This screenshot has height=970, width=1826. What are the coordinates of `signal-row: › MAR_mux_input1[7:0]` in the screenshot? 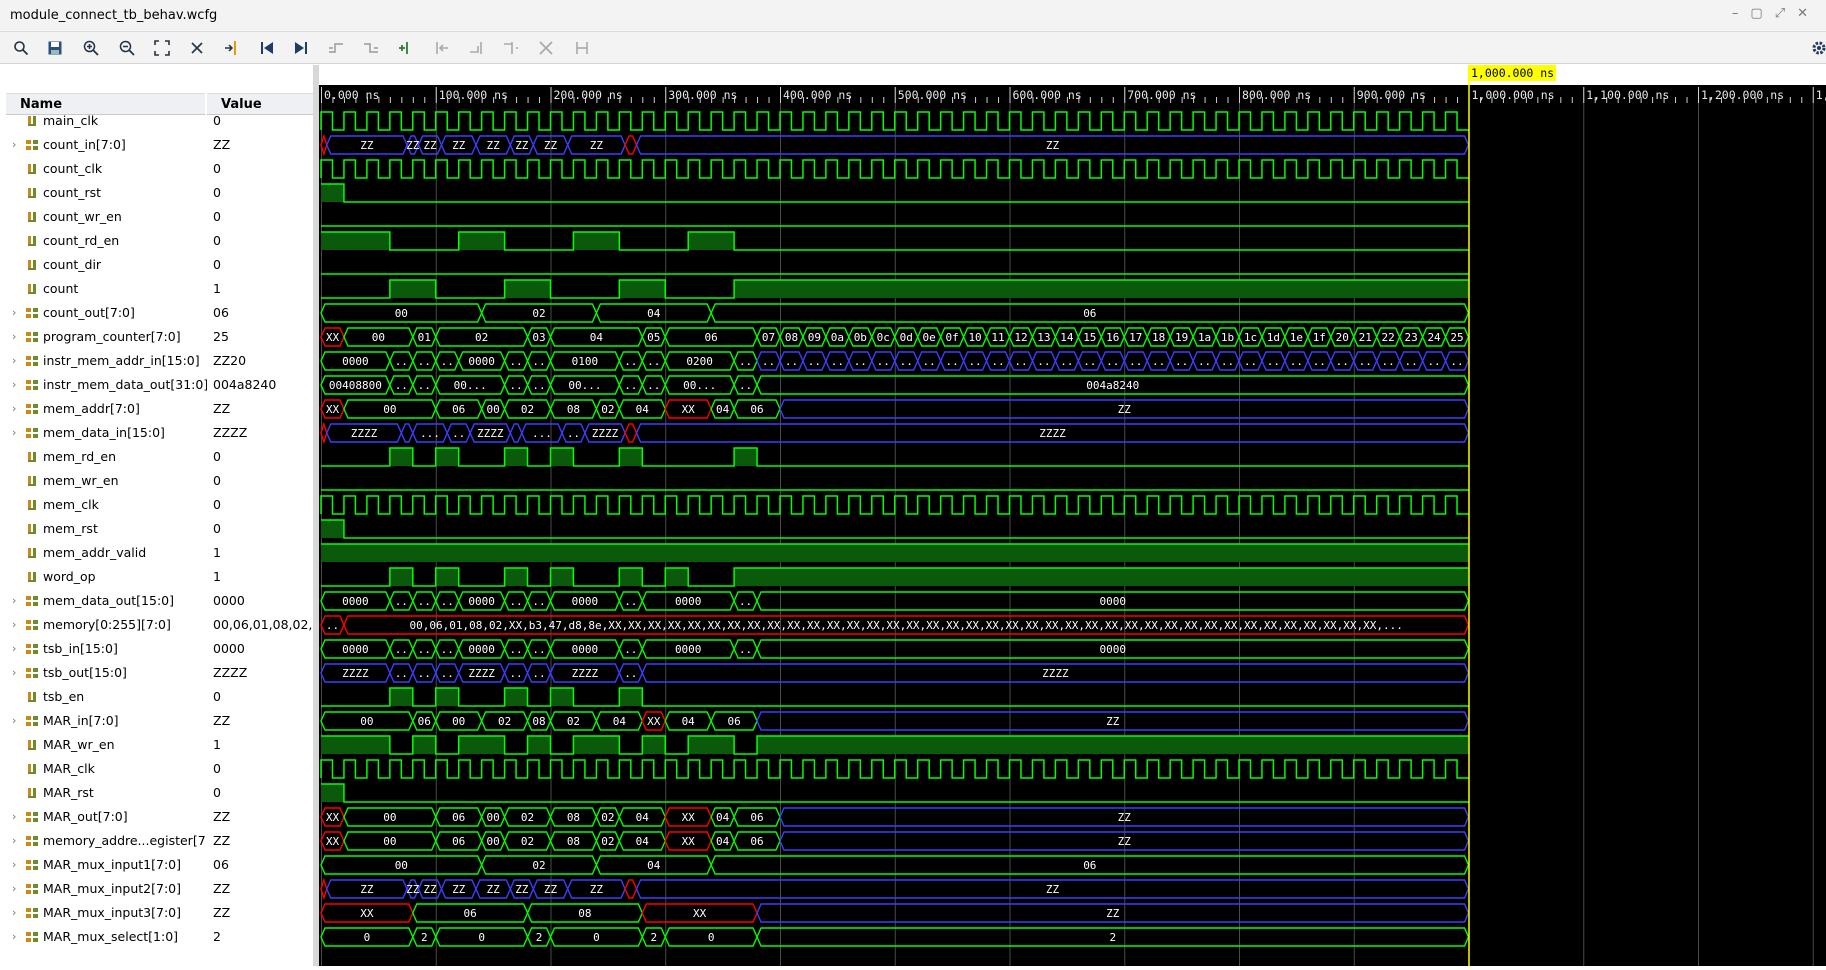 It's located at (105, 865).